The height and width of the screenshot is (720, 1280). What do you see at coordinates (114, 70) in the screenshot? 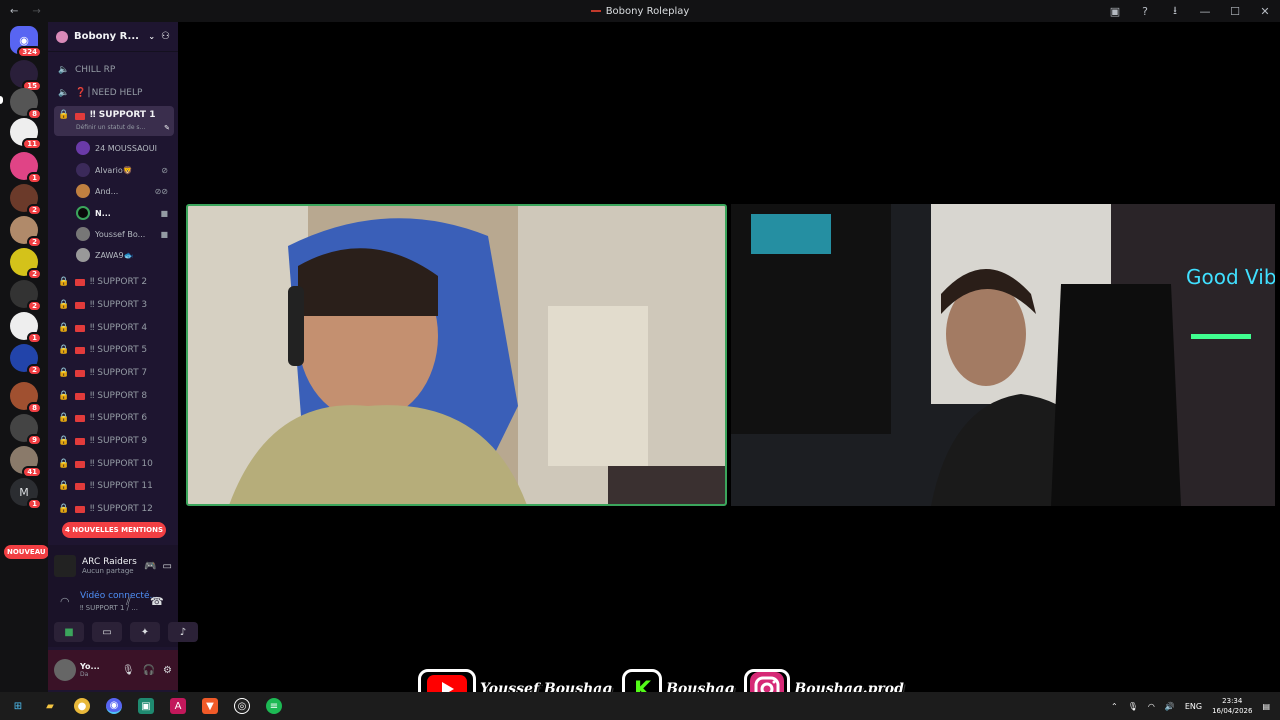
I see `channel-chill-rp: 🔈 CHILL RP` at bounding box center [114, 70].